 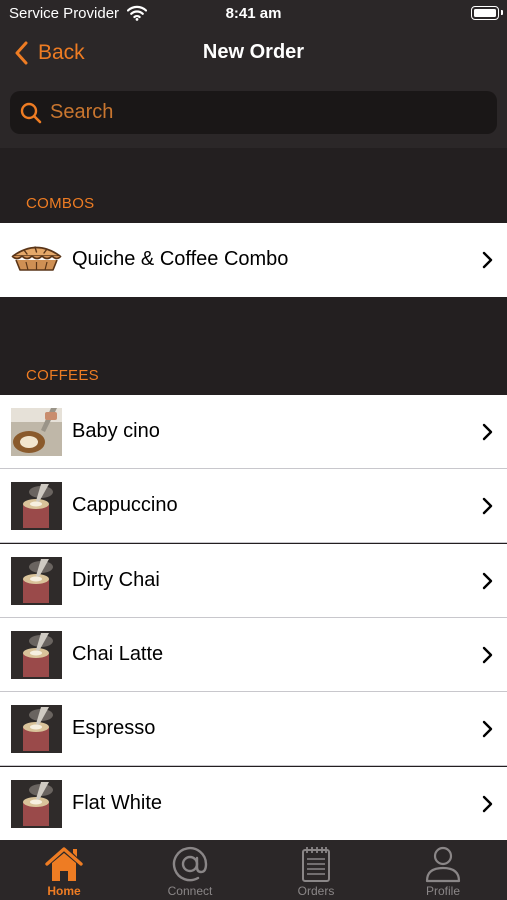 I want to click on status-bar: Service Provider 8:41 am, so click(x=253, y=15).